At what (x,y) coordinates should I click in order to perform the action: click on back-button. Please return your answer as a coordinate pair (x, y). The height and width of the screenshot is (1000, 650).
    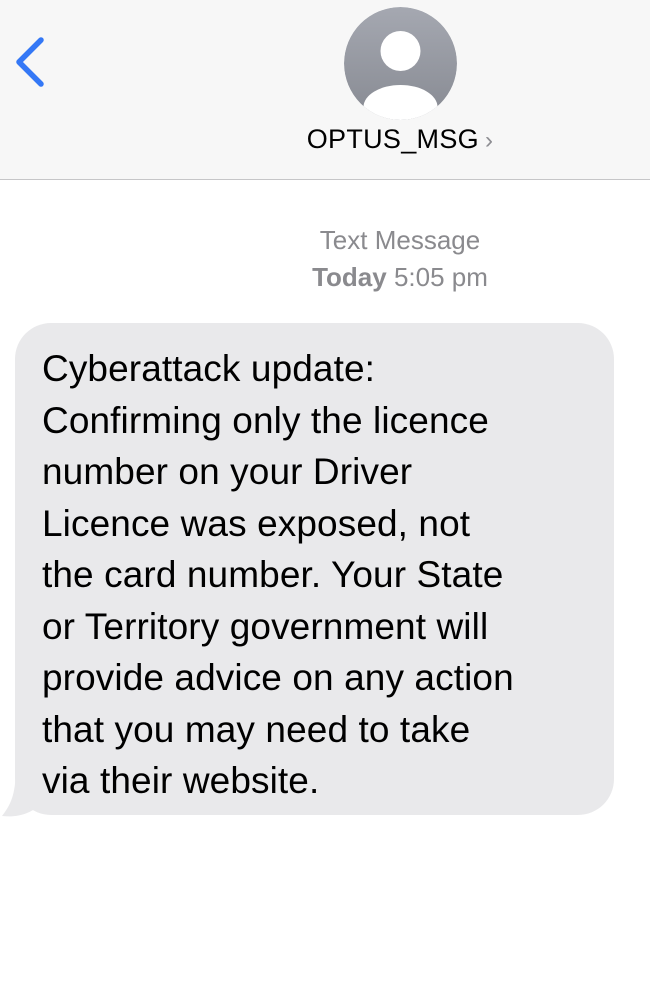
    Looking at the image, I should click on (30, 62).